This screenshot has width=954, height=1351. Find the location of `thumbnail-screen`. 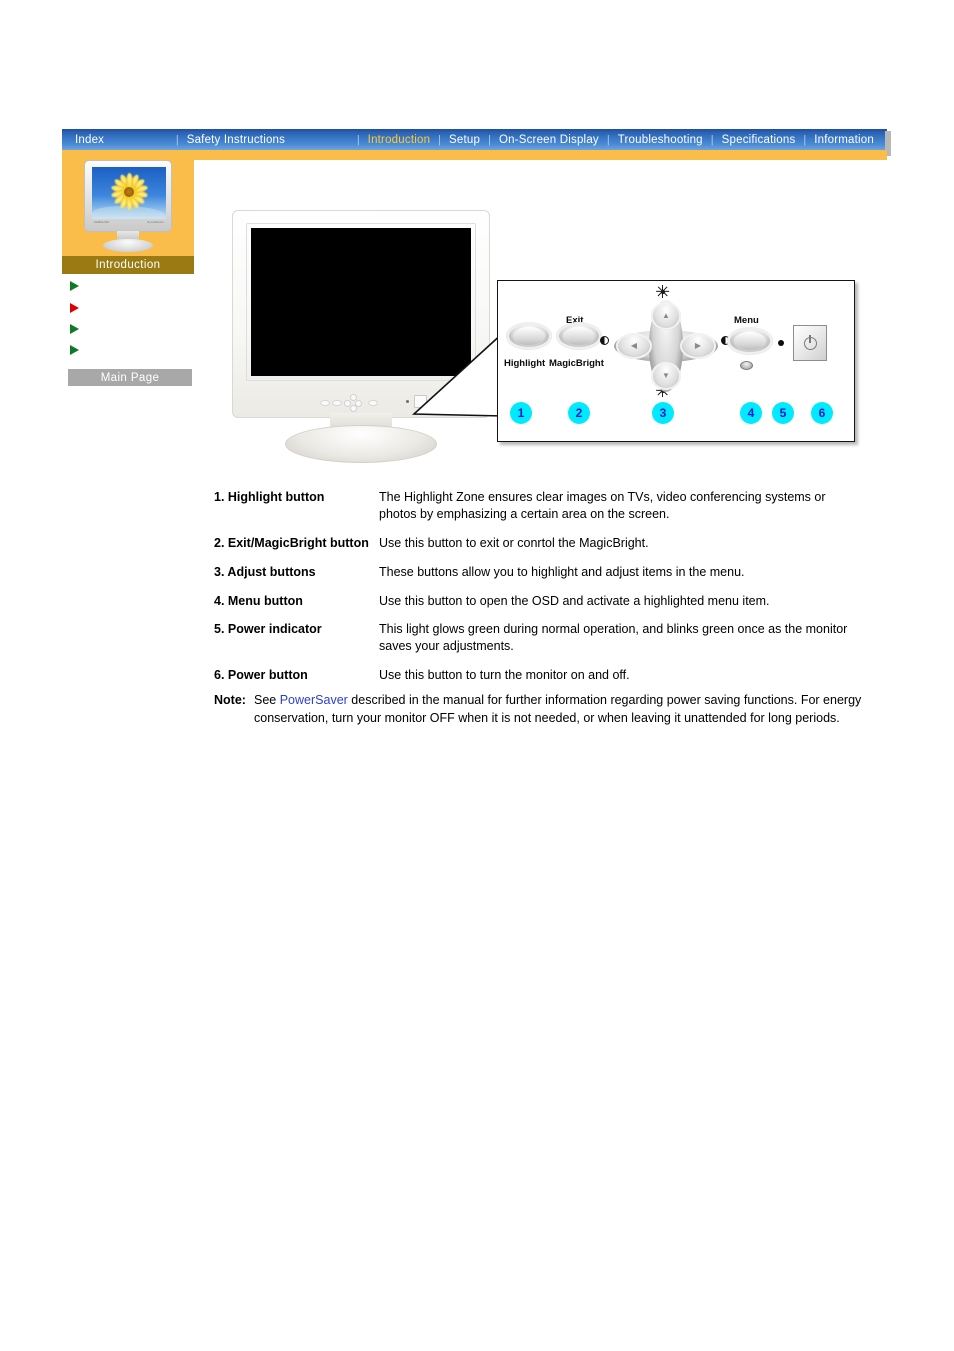

thumbnail-screen is located at coordinates (129, 193).